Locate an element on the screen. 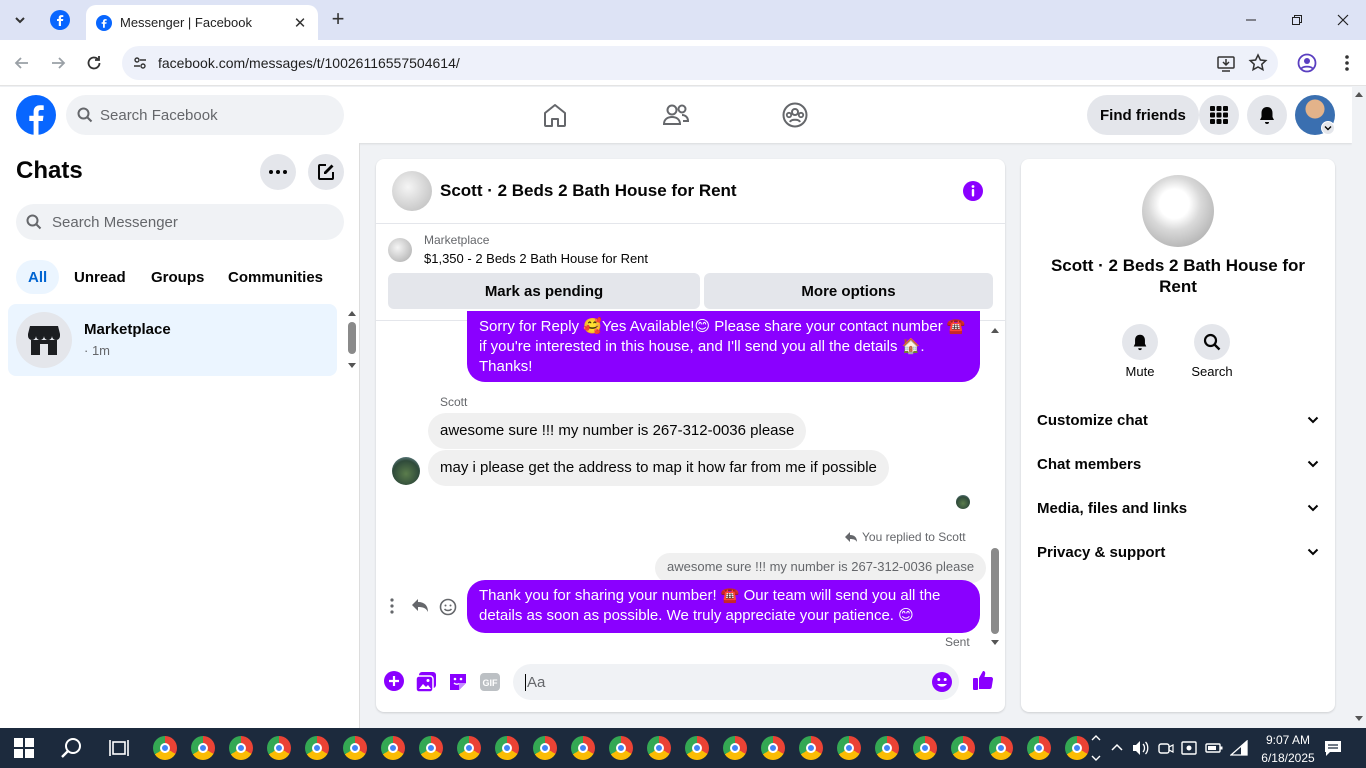 The height and width of the screenshot is (768, 1366). task-view-icon is located at coordinates (119, 748).